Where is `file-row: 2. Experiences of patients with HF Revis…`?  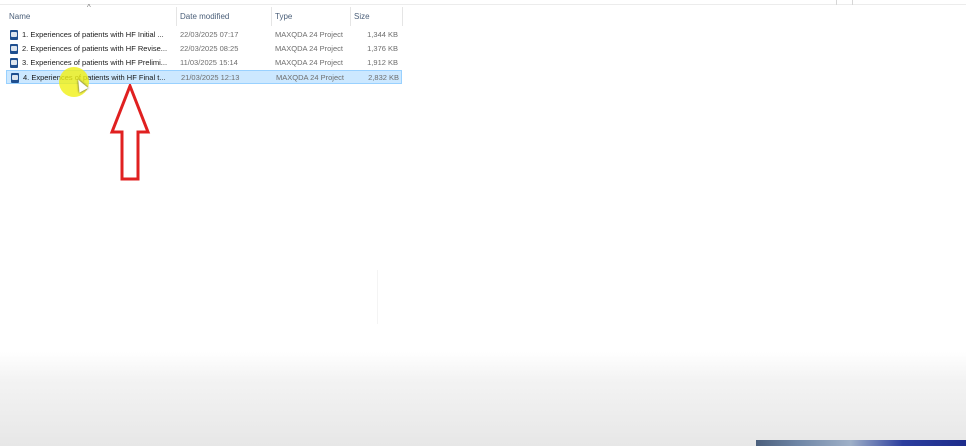
file-row: 2. Experiences of patients with HF Revis… is located at coordinates (204, 49).